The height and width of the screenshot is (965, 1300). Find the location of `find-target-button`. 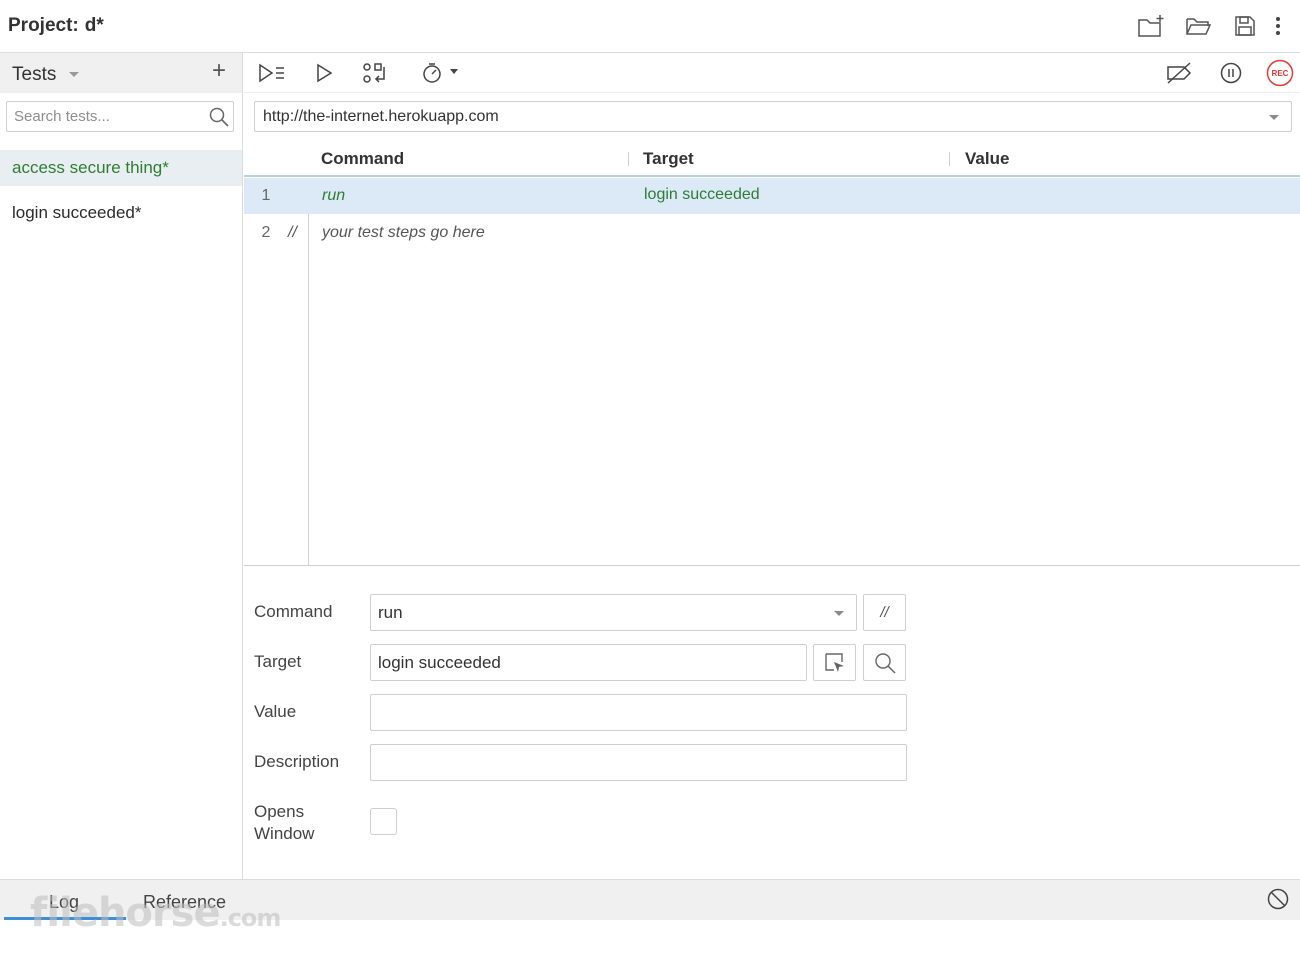

find-target-button is located at coordinates (884, 662).